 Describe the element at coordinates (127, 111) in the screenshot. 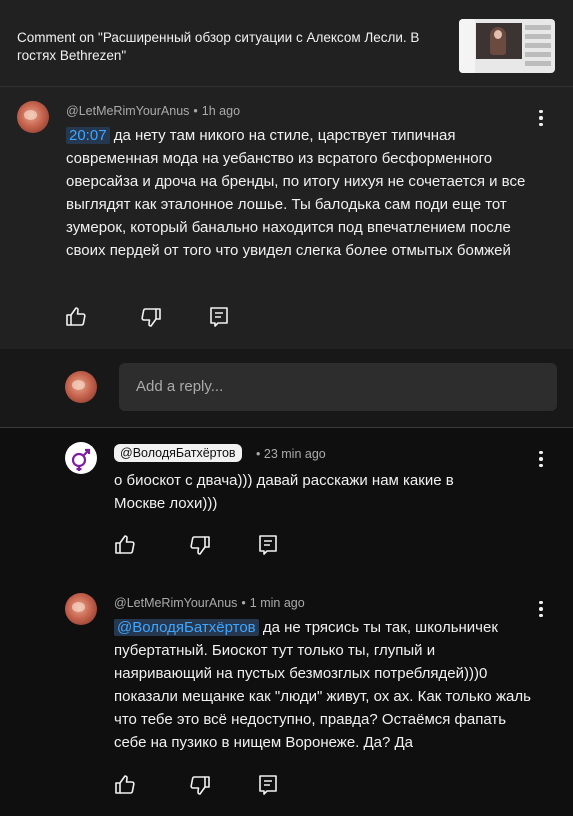

I see `comment-author: @LetMeRimYourAnus` at that location.